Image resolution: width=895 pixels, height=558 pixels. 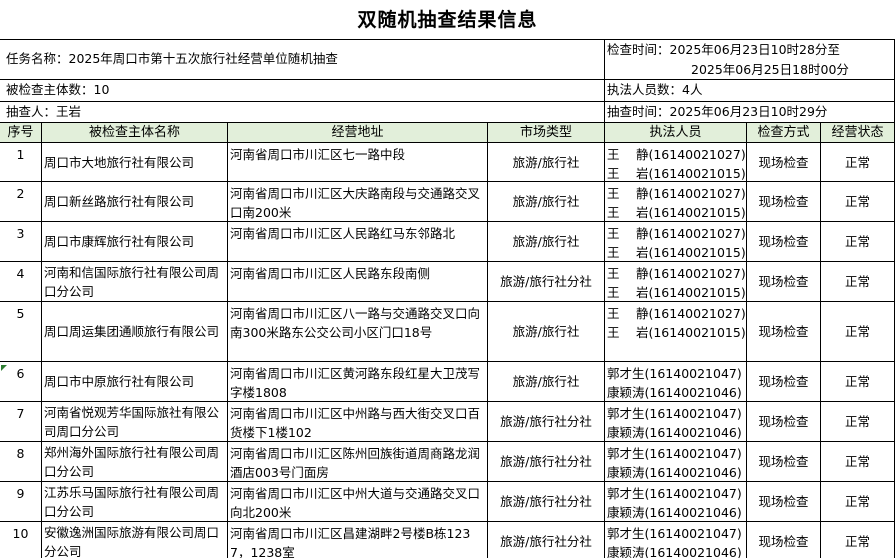 I want to click on market-type-text: 旅游/旅行社, so click(x=546, y=381).